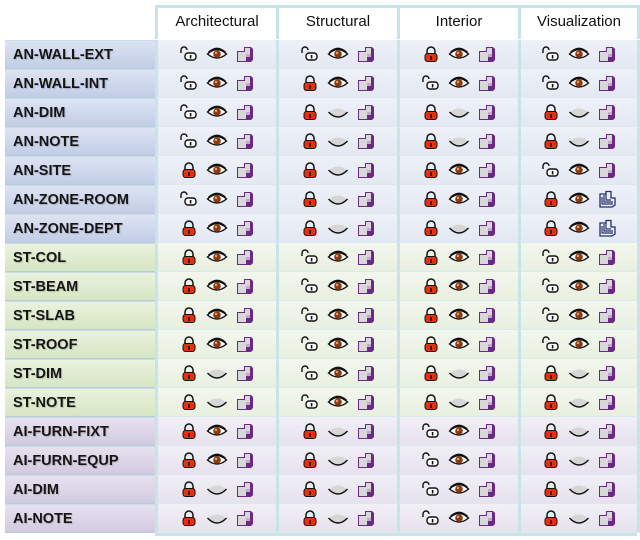 Image resolution: width=640 pixels, height=540 pixels. I want to click on layer-name: AN-DIM, so click(80, 112).